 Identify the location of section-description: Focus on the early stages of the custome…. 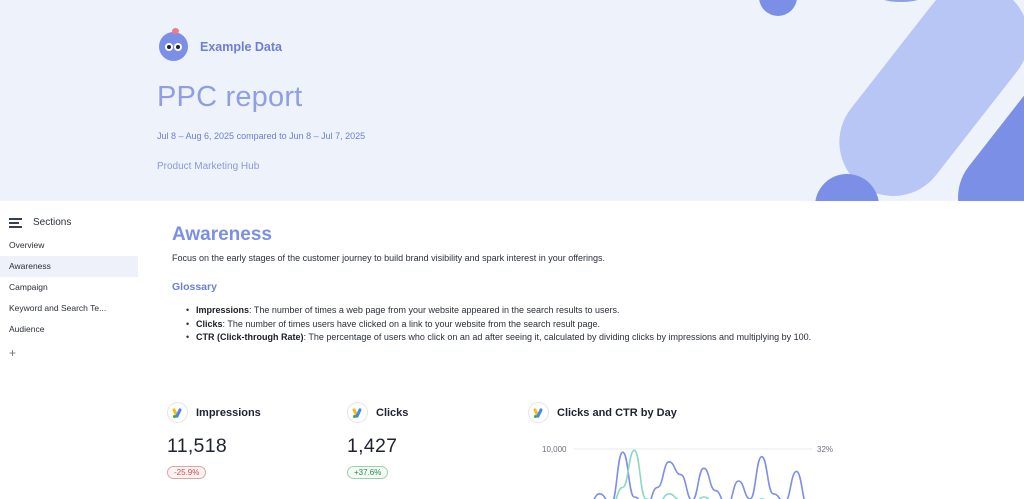
(389, 258).